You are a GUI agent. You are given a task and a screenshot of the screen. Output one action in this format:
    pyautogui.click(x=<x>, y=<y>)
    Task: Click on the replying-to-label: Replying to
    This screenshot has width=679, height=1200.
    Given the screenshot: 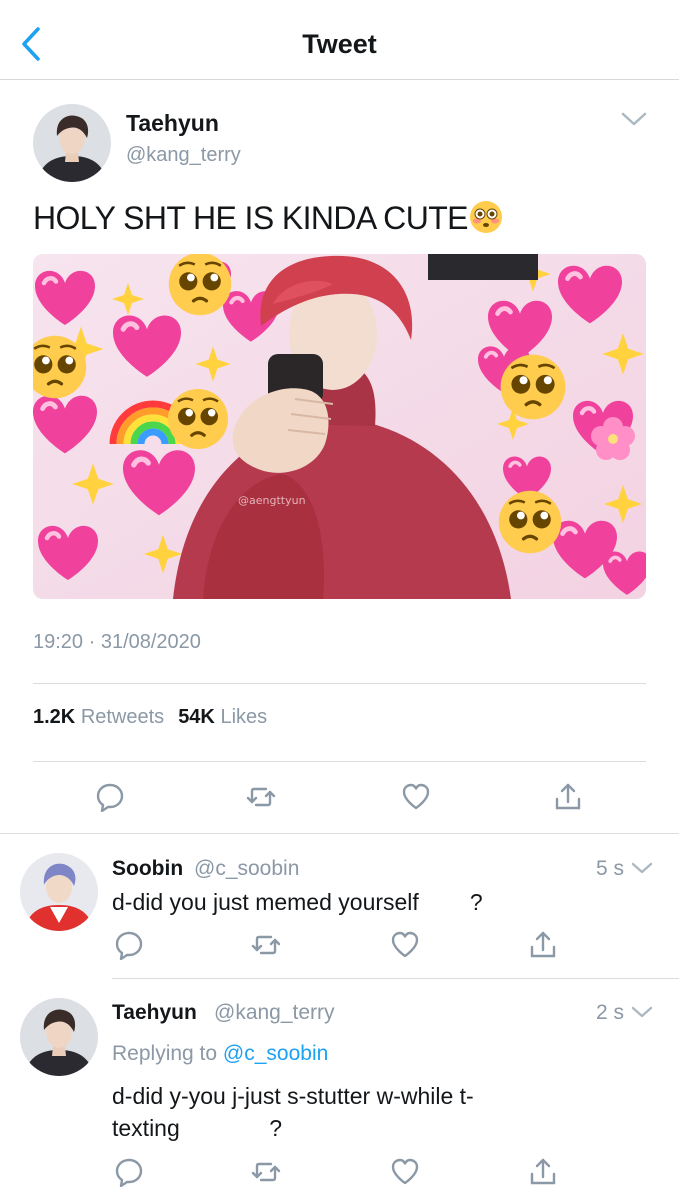 What is the action you would take?
    pyautogui.click(x=167, y=1053)
    